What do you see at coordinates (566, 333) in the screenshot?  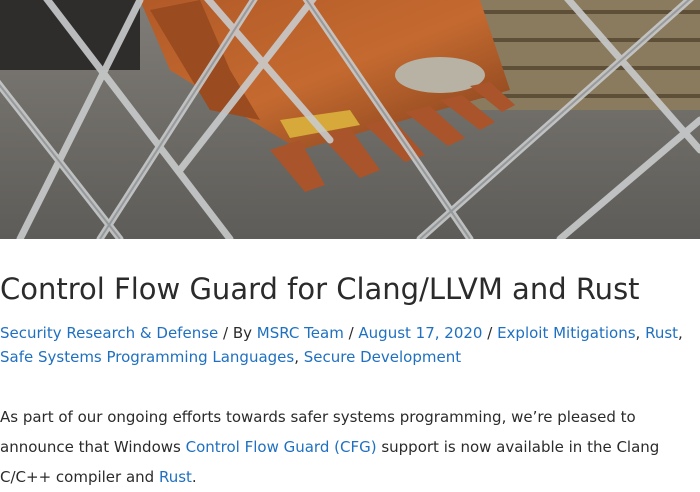 I see `tag-link: Exploit Mitigations` at bounding box center [566, 333].